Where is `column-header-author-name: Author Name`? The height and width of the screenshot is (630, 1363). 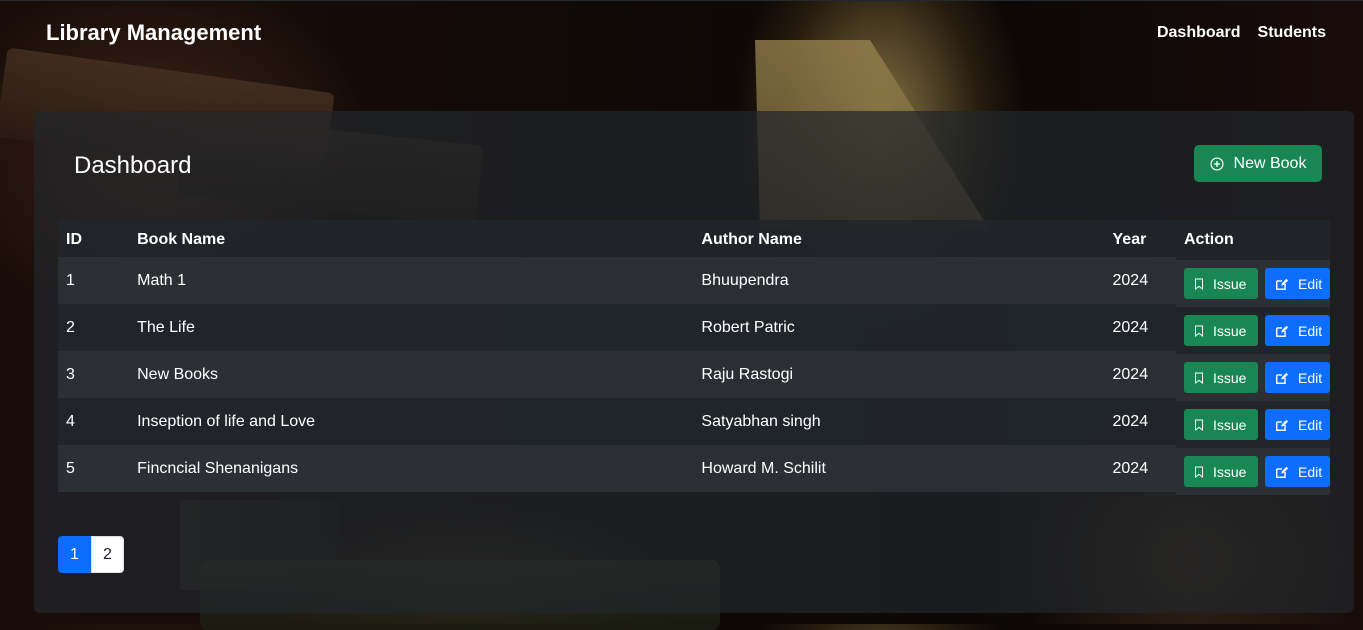 column-header-author-name: Author Name is located at coordinates (751, 239).